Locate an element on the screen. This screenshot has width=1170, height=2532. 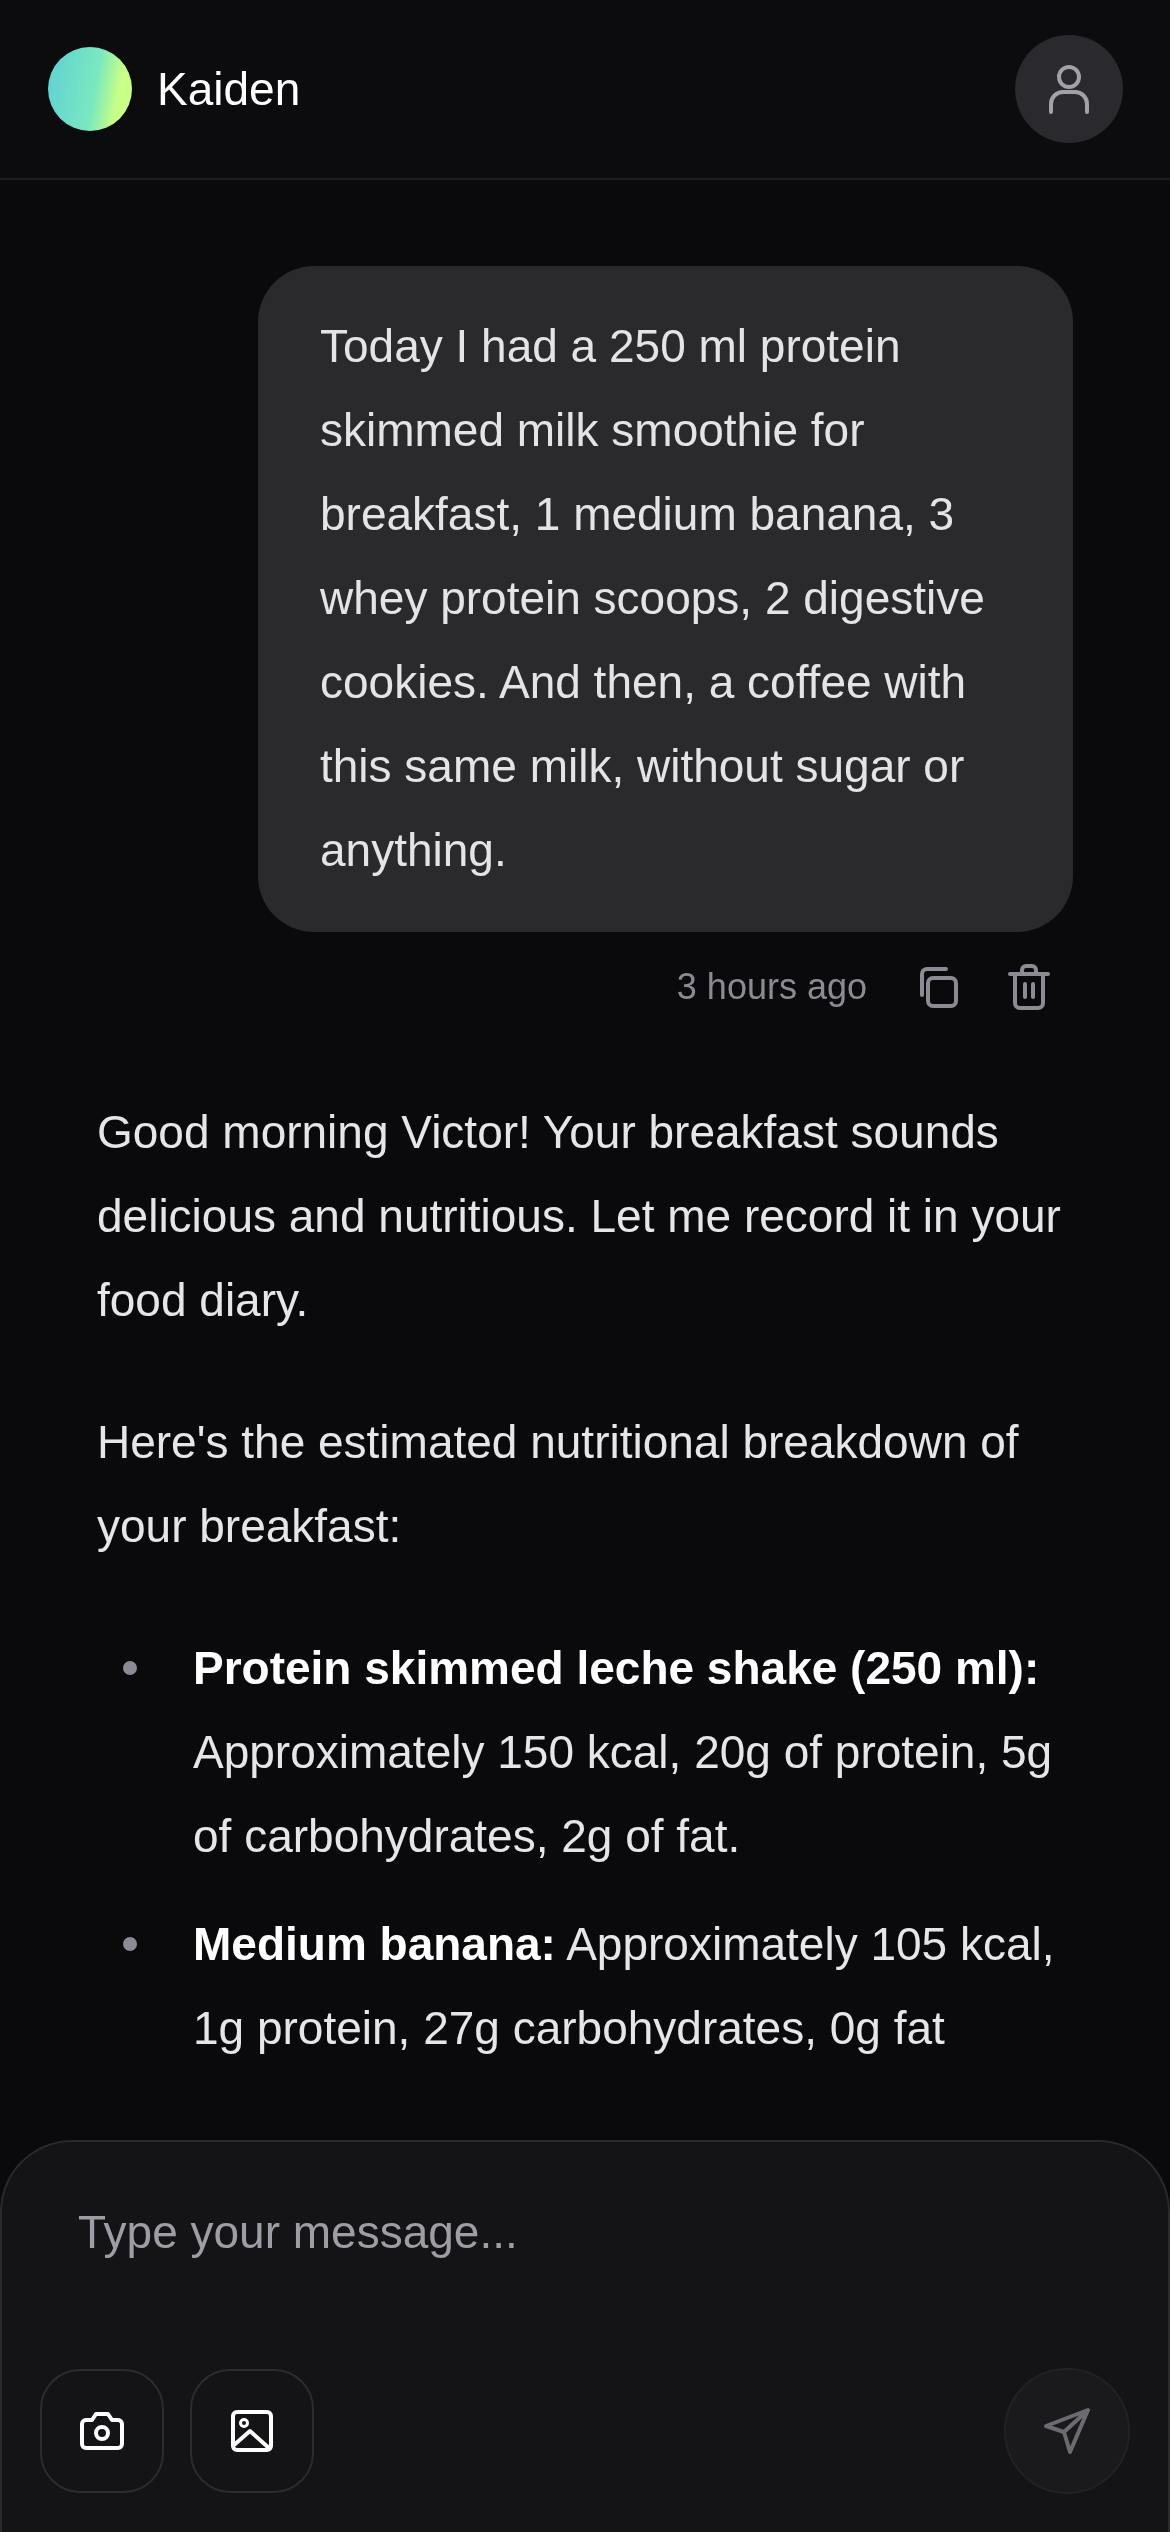
user-icon is located at coordinates (1069, 89).